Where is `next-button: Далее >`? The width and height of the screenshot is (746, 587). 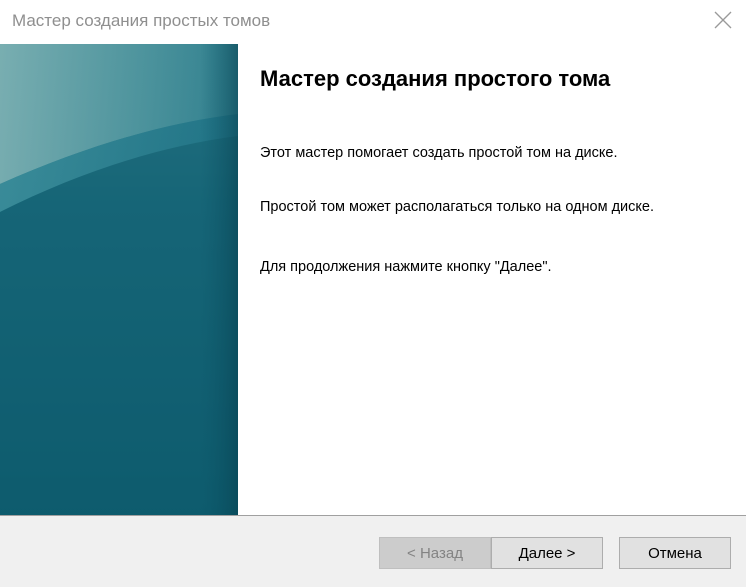 next-button: Далее > is located at coordinates (547, 553).